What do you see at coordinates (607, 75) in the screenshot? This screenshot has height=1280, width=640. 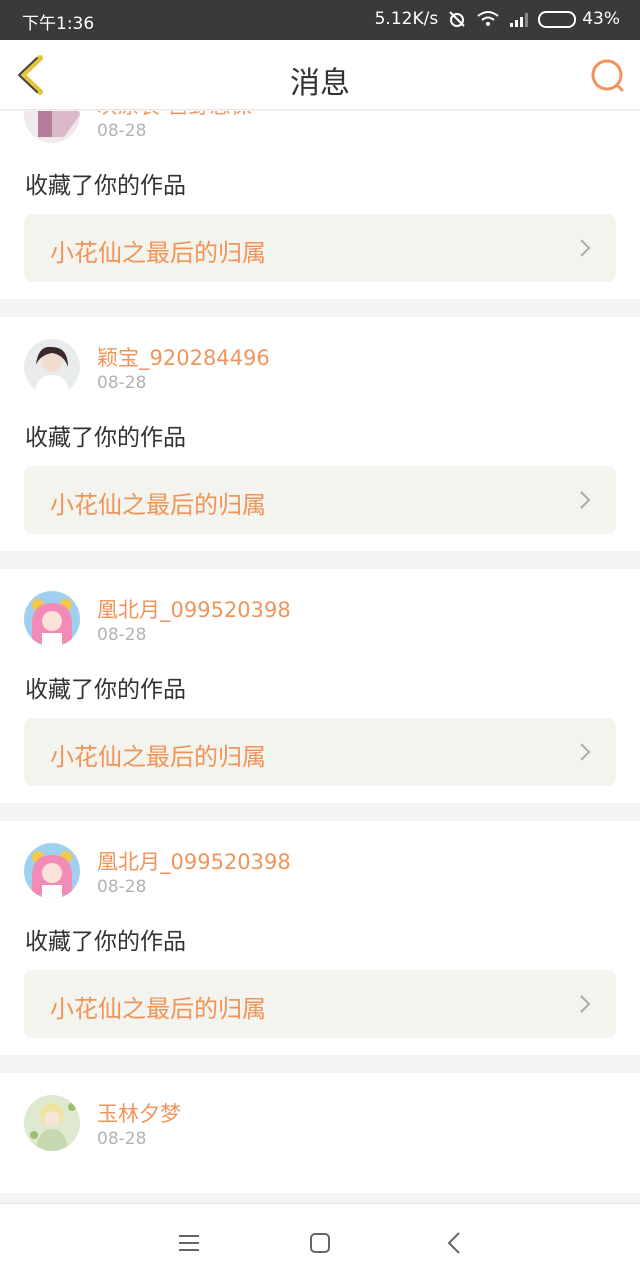 I see `search-icon` at bounding box center [607, 75].